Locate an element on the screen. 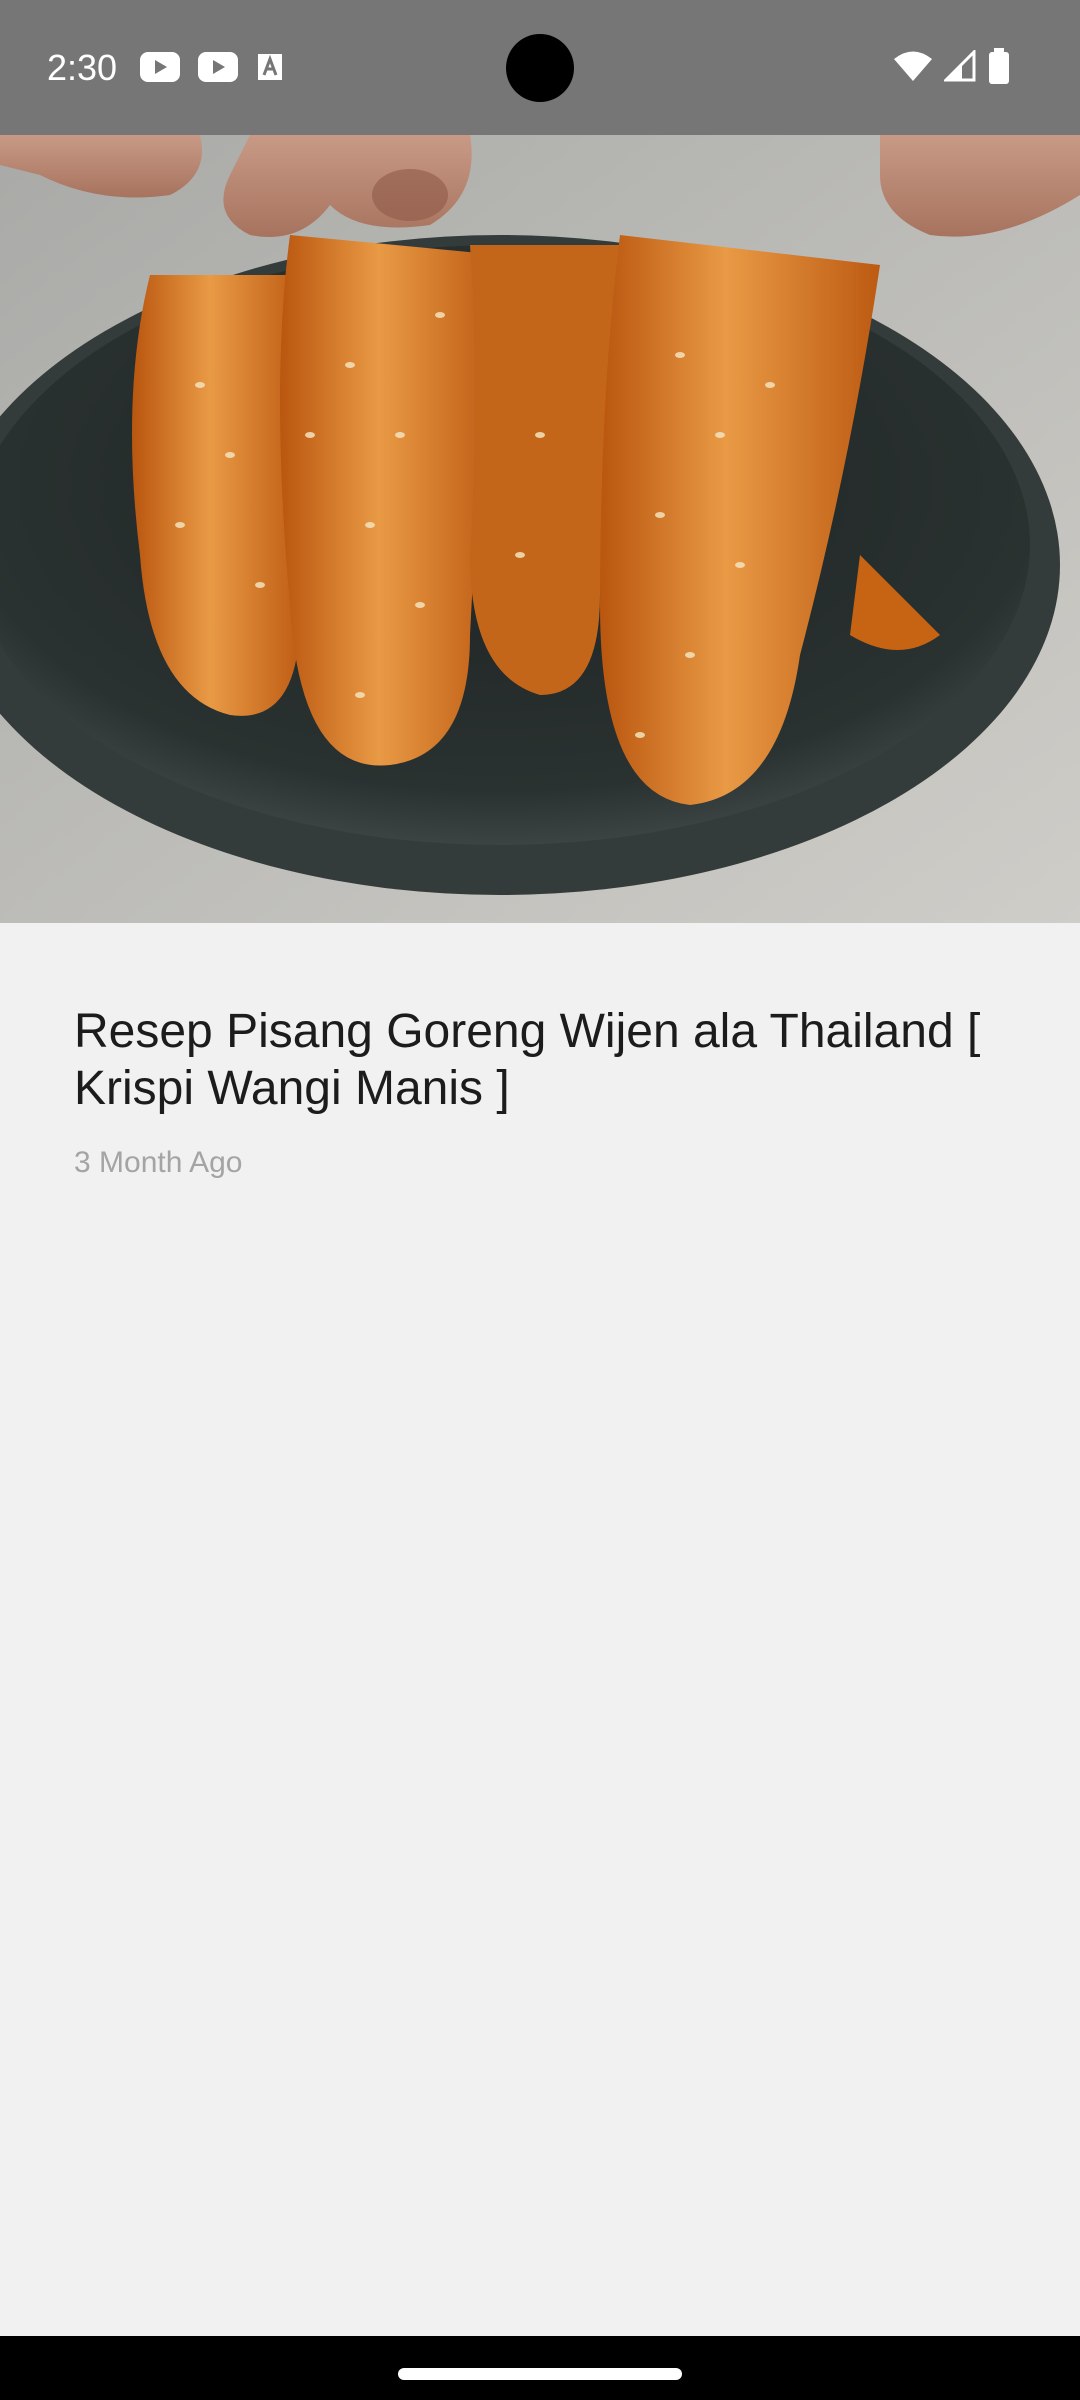  system-icons is located at coordinates (952, 68).